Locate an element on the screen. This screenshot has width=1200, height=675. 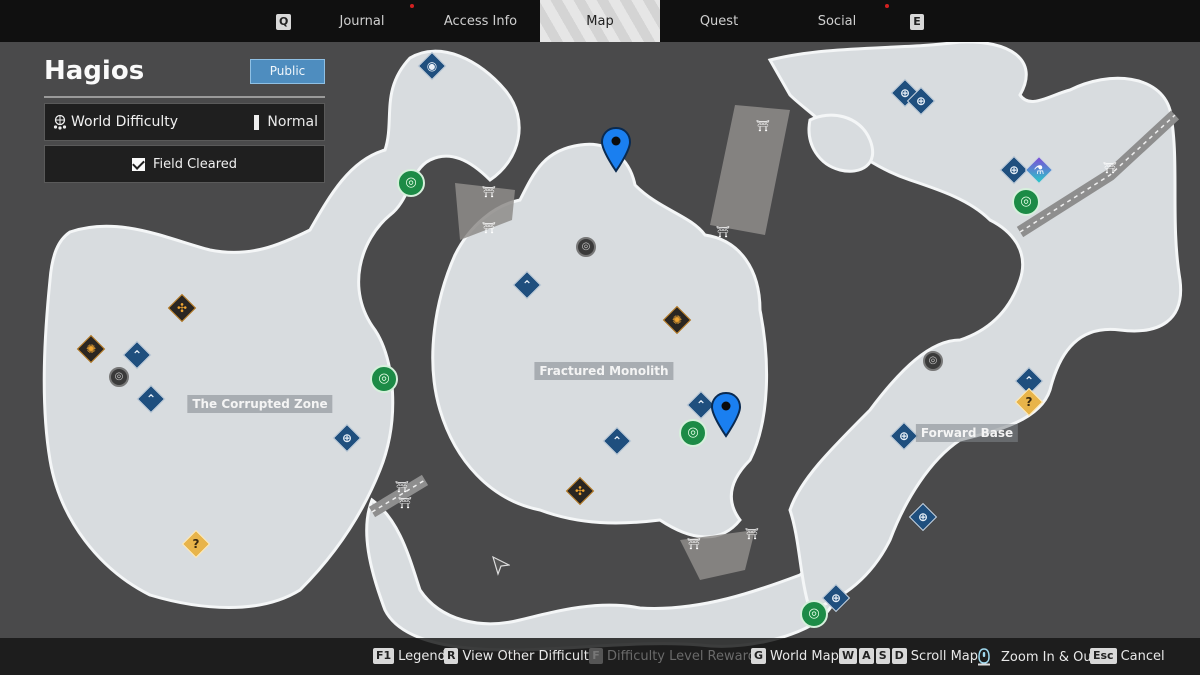
region-title: Hagios is located at coordinates (94, 71).